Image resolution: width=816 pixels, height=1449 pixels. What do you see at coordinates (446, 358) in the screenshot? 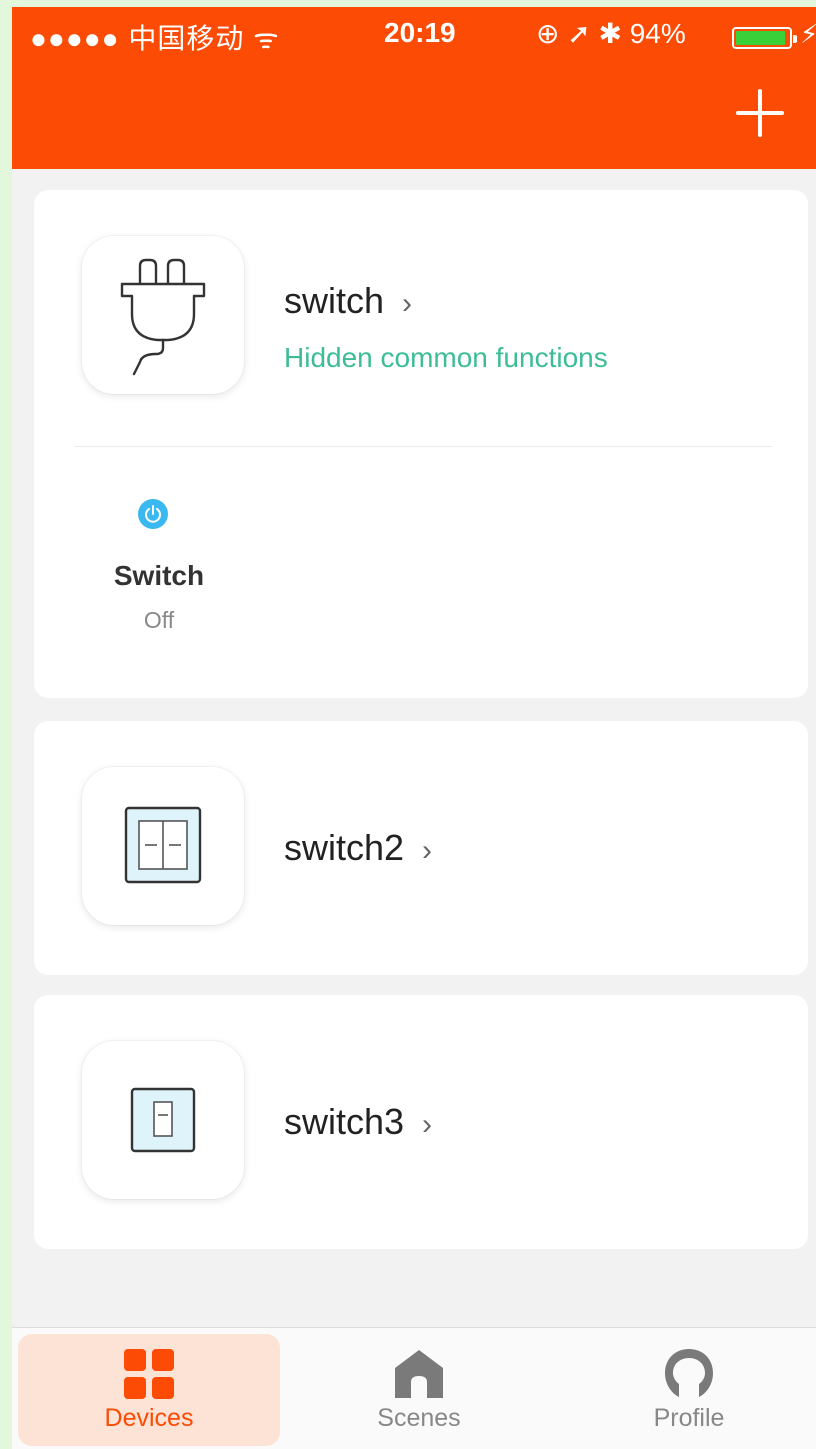
I see `hidden-functions-link: Hidden common functions` at bounding box center [446, 358].